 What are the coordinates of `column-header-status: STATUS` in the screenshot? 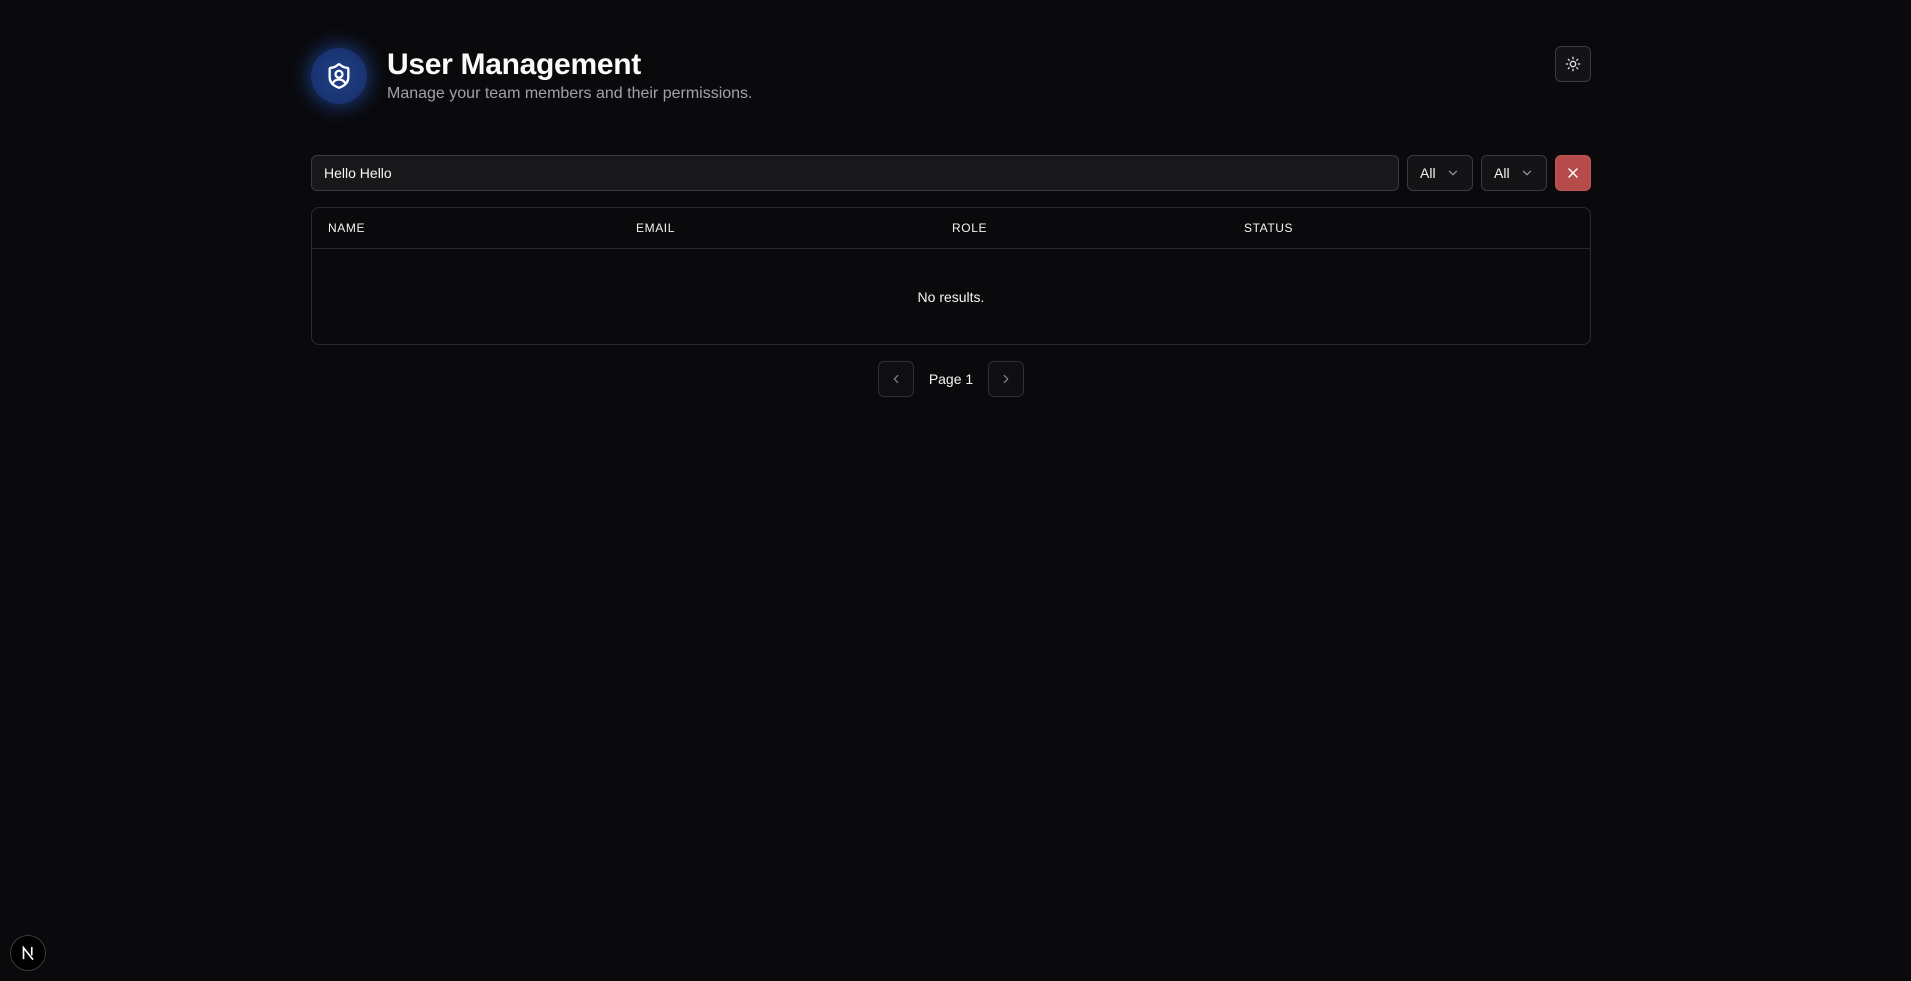 It's located at (1268, 228).